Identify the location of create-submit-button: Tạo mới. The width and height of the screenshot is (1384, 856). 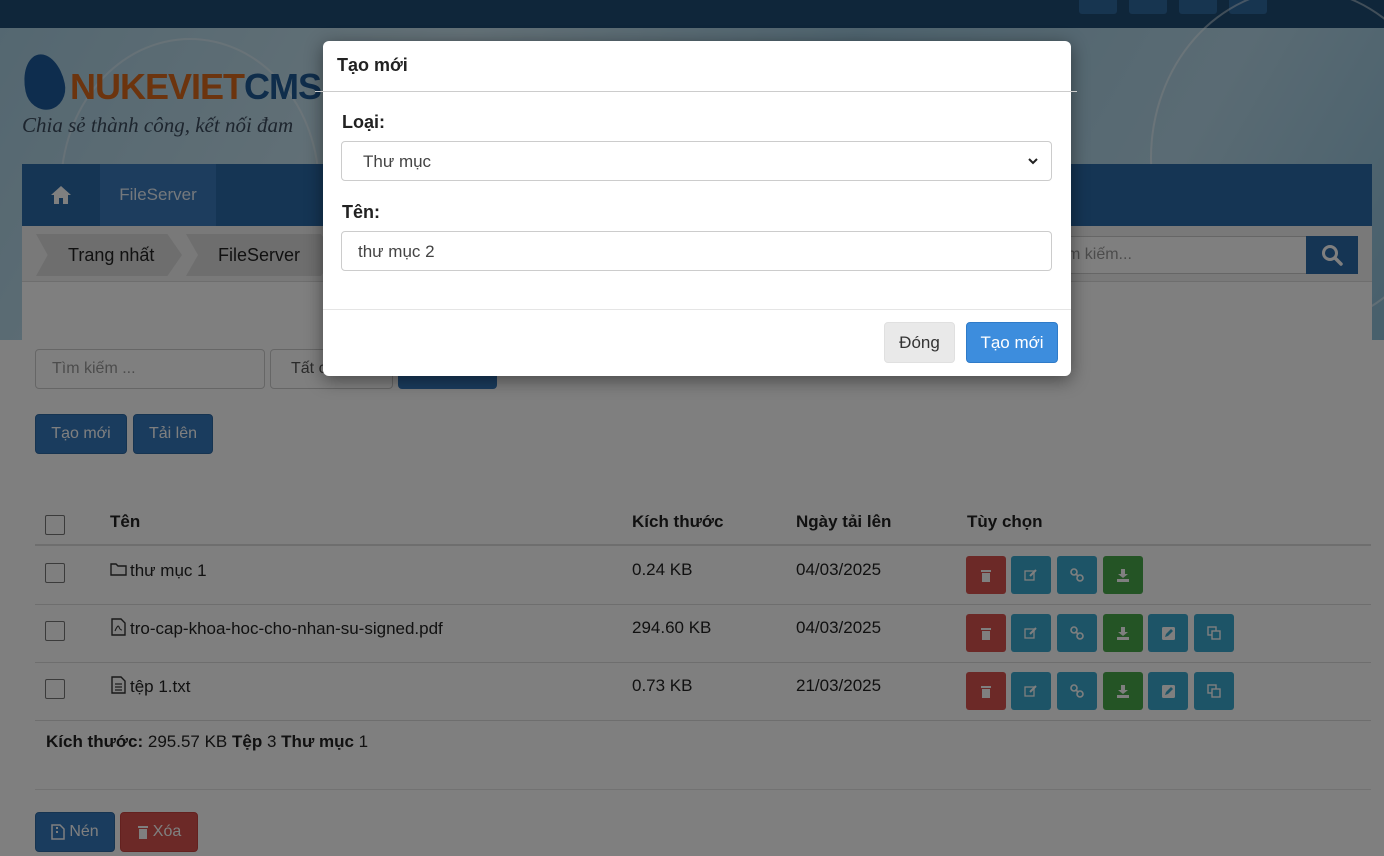
(1012, 342).